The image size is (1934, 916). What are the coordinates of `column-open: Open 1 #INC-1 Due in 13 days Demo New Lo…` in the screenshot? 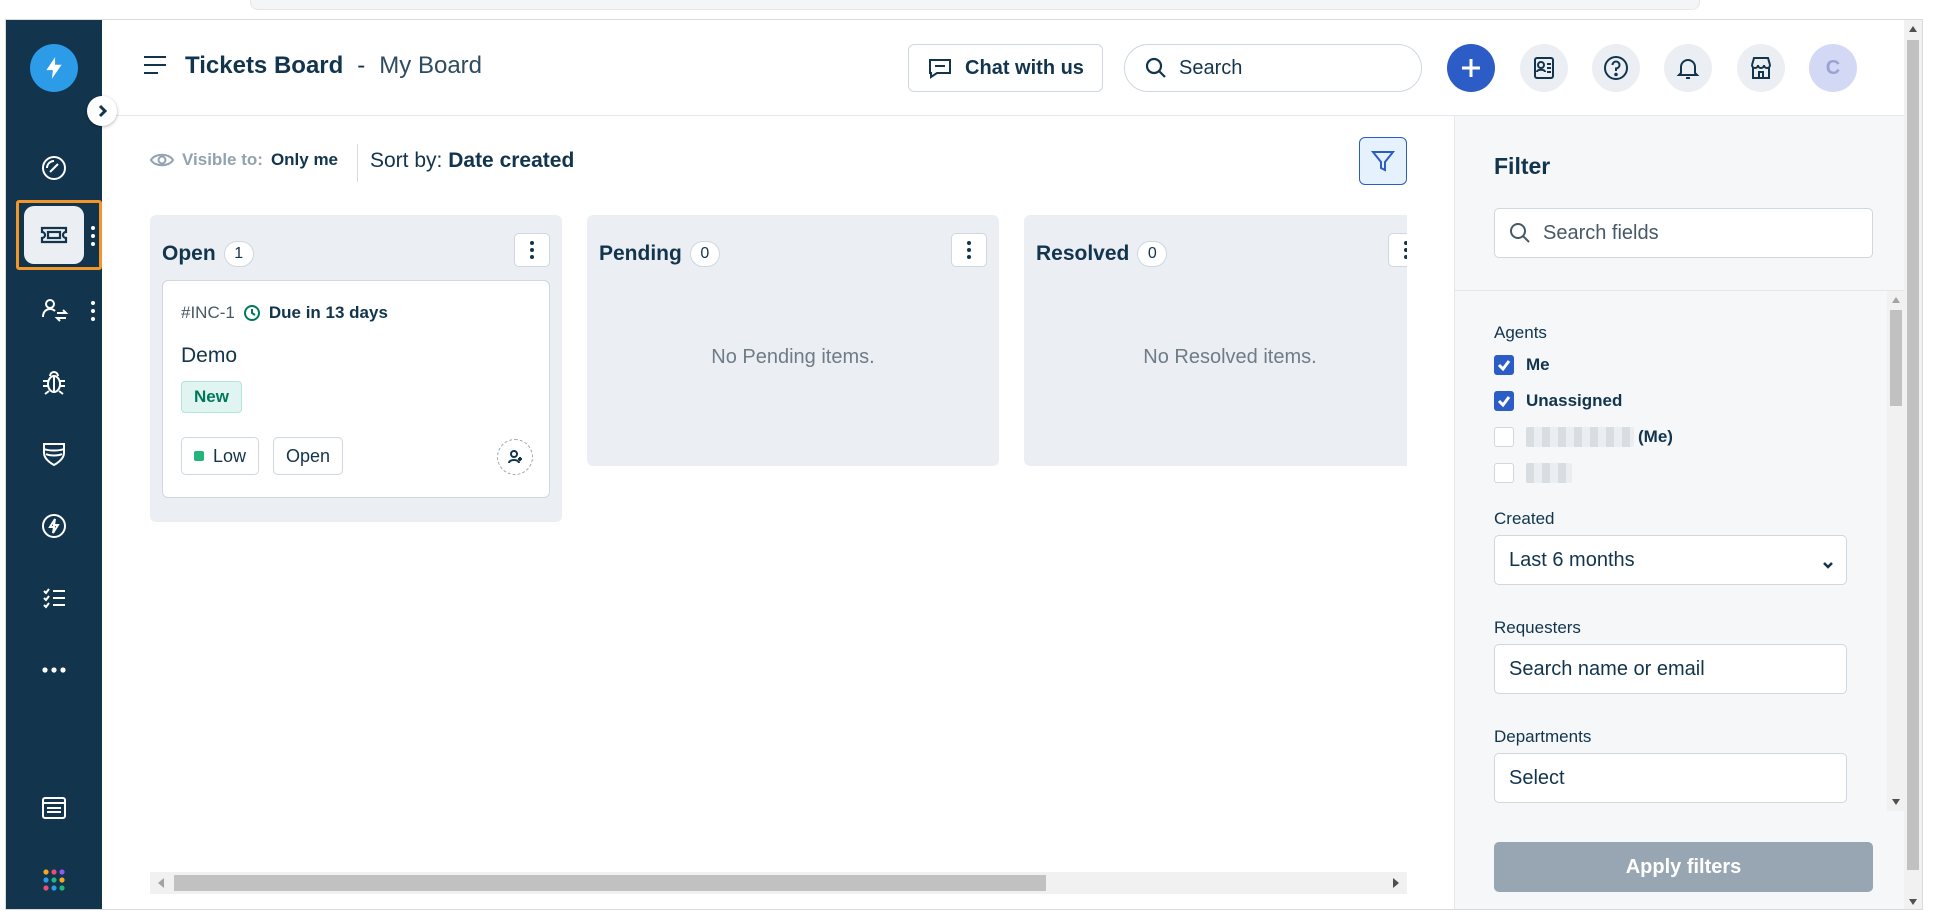 It's located at (356, 368).